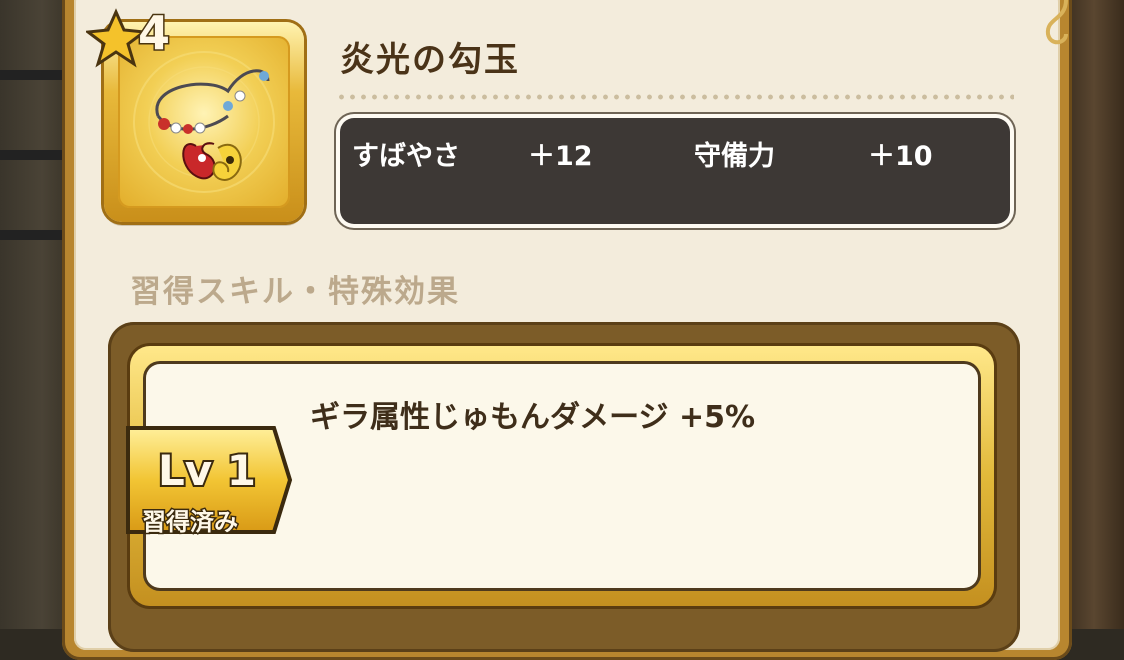 Image resolution: width=1124 pixels, height=660 pixels. What do you see at coordinates (675, 97) in the screenshot?
I see `dotted-divider` at bounding box center [675, 97].